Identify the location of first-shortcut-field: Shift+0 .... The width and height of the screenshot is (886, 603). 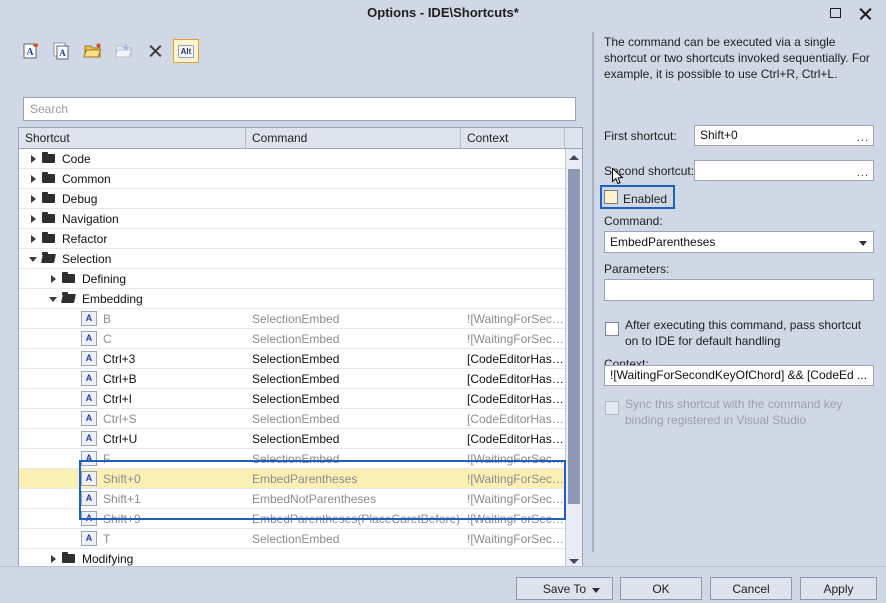
(784, 135).